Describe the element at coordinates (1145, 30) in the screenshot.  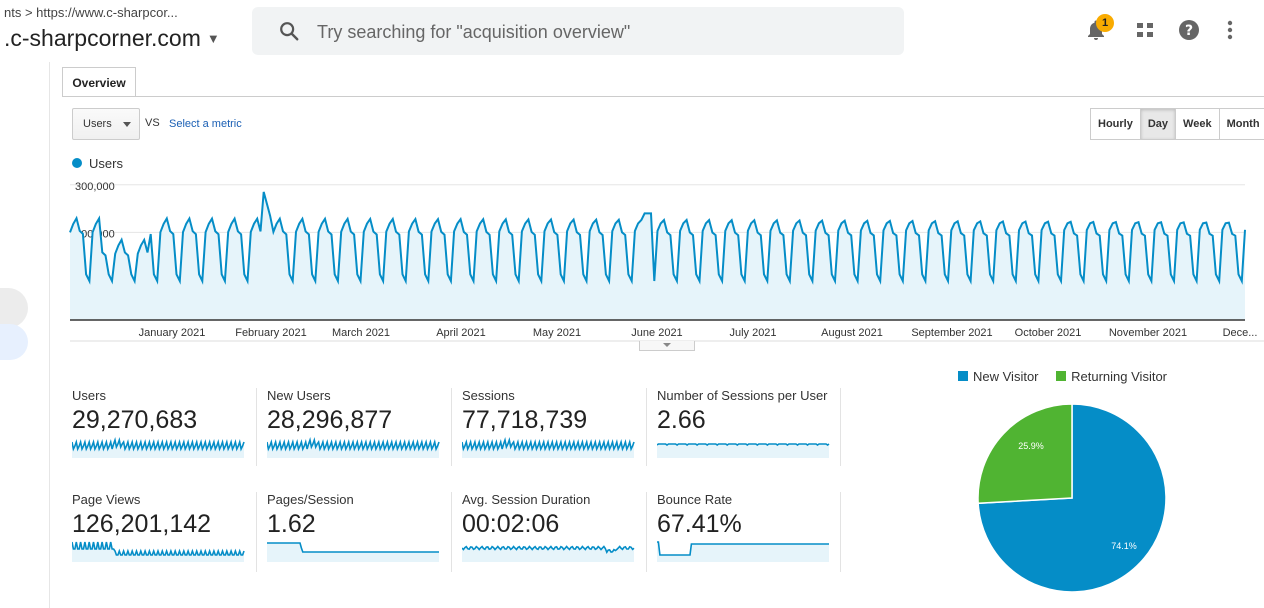
I see `apps-grid-icon` at that location.